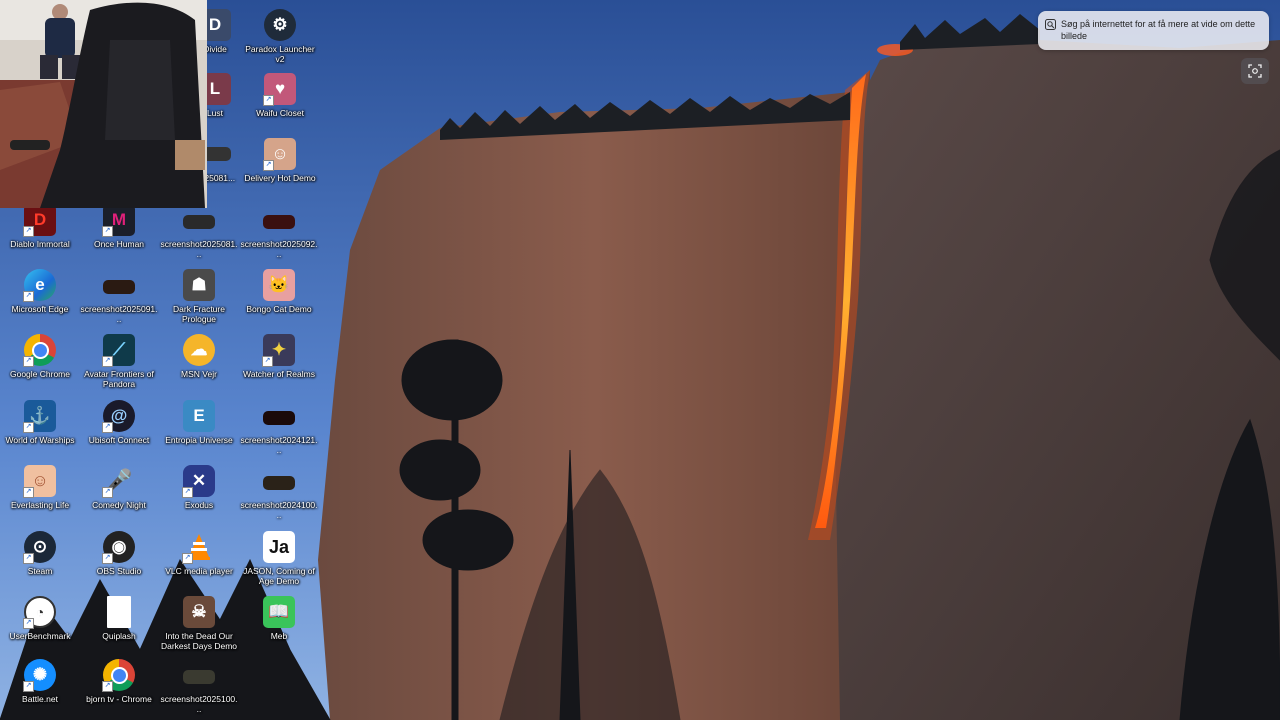 The width and height of the screenshot is (1280, 720). I want to click on desktop-icon-vlc-media-player: ↗ VLC media player, so click(199, 560).